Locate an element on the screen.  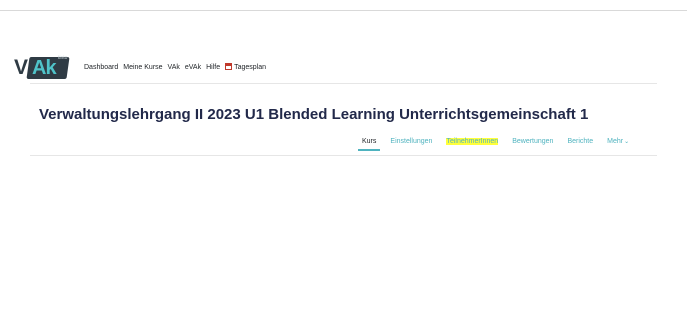
tab-teilnehmerinnen-label: TeilnehmerInnen is located at coordinates (472, 141).